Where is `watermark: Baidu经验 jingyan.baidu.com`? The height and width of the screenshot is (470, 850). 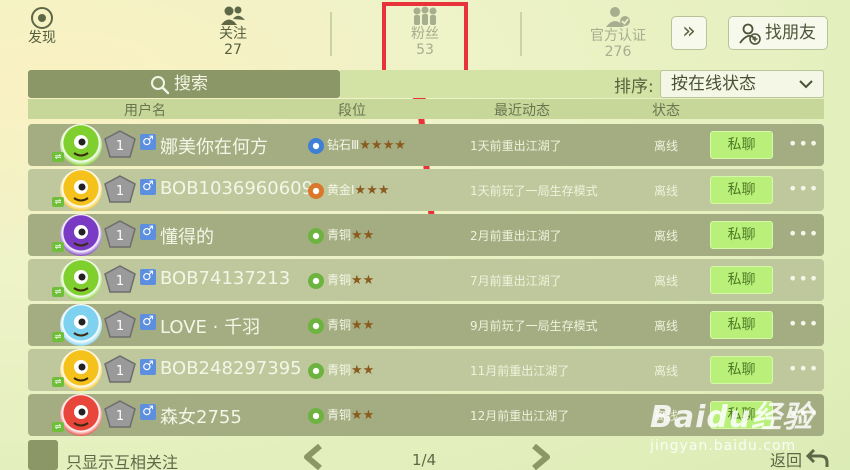 watermark: Baidu经验 jingyan.baidu.com is located at coordinates (731, 423).